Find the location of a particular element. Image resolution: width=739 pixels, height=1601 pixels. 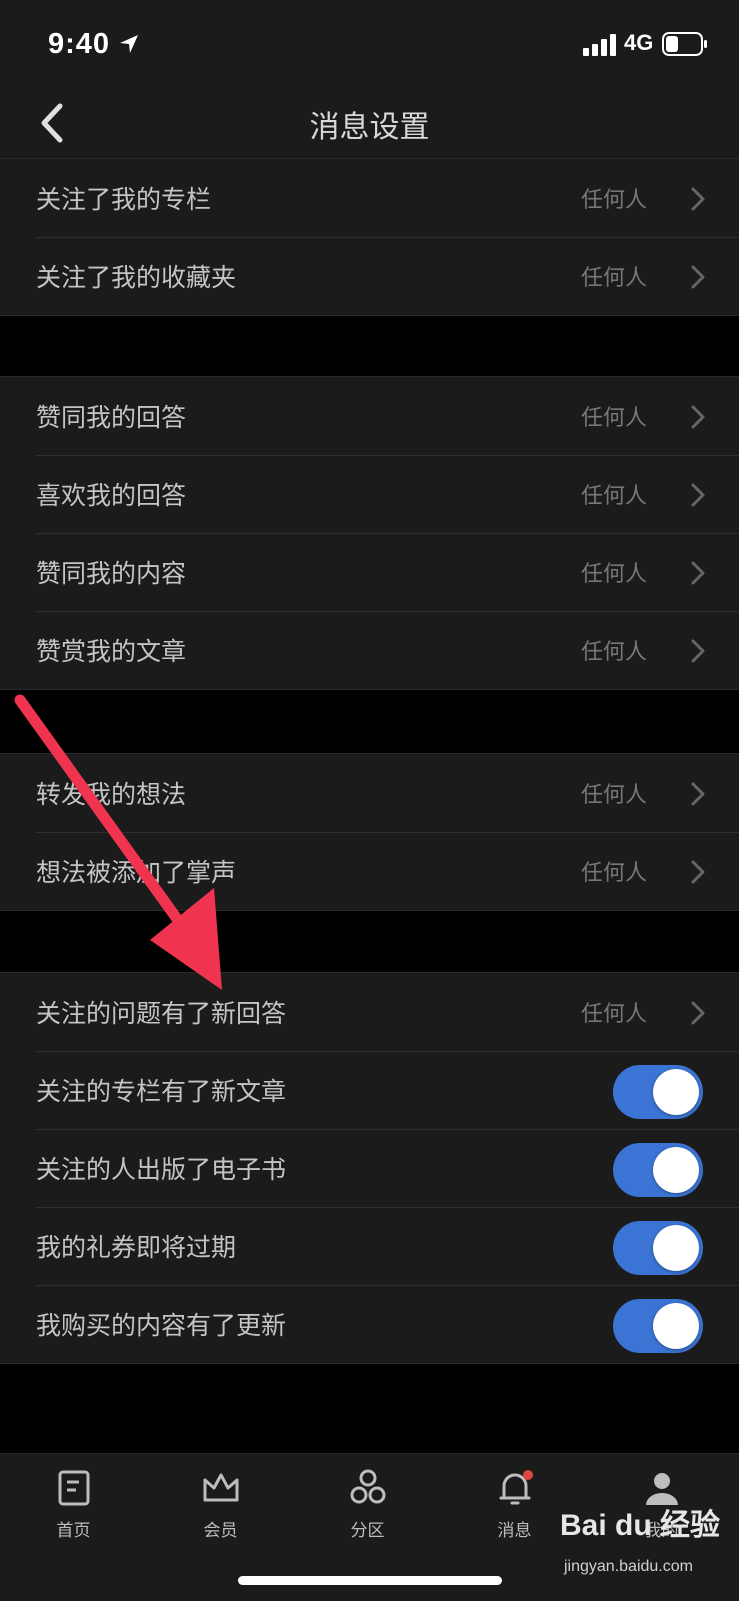

tab-label: 首页 is located at coordinates (73, 1531).